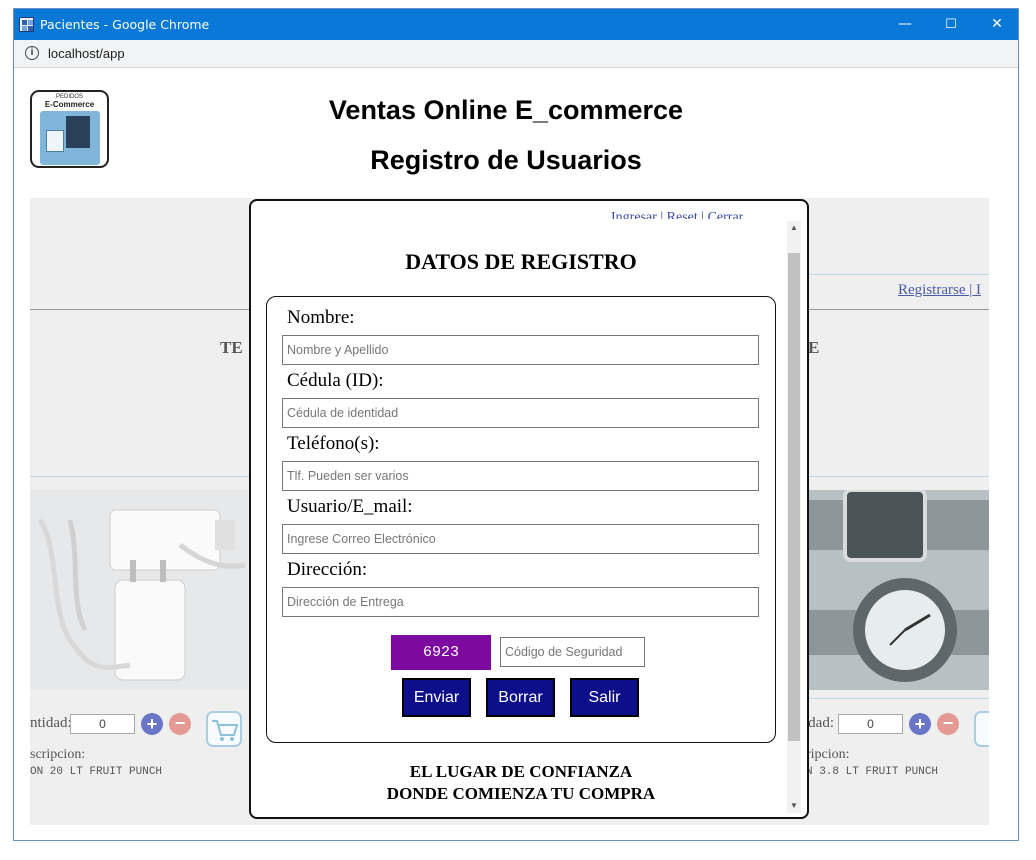 This screenshot has height=860, width=1036. What do you see at coordinates (951, 24) in the screenshot?
I see `maximize-button: ☐` at bounding box center [951, 24].